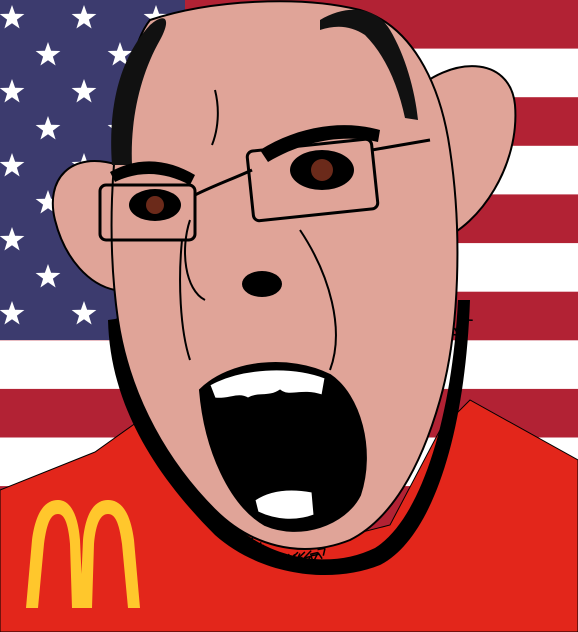 This screenshot has width=578, height=632. I want to click on left-eye, so click(155, 205).